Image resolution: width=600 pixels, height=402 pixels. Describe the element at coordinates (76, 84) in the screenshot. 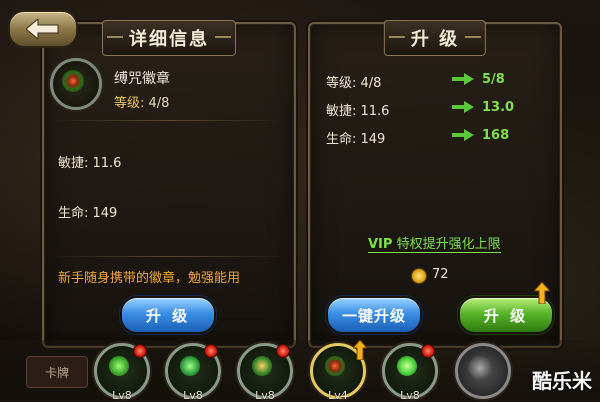

I see `badge-item-icon` at that location.